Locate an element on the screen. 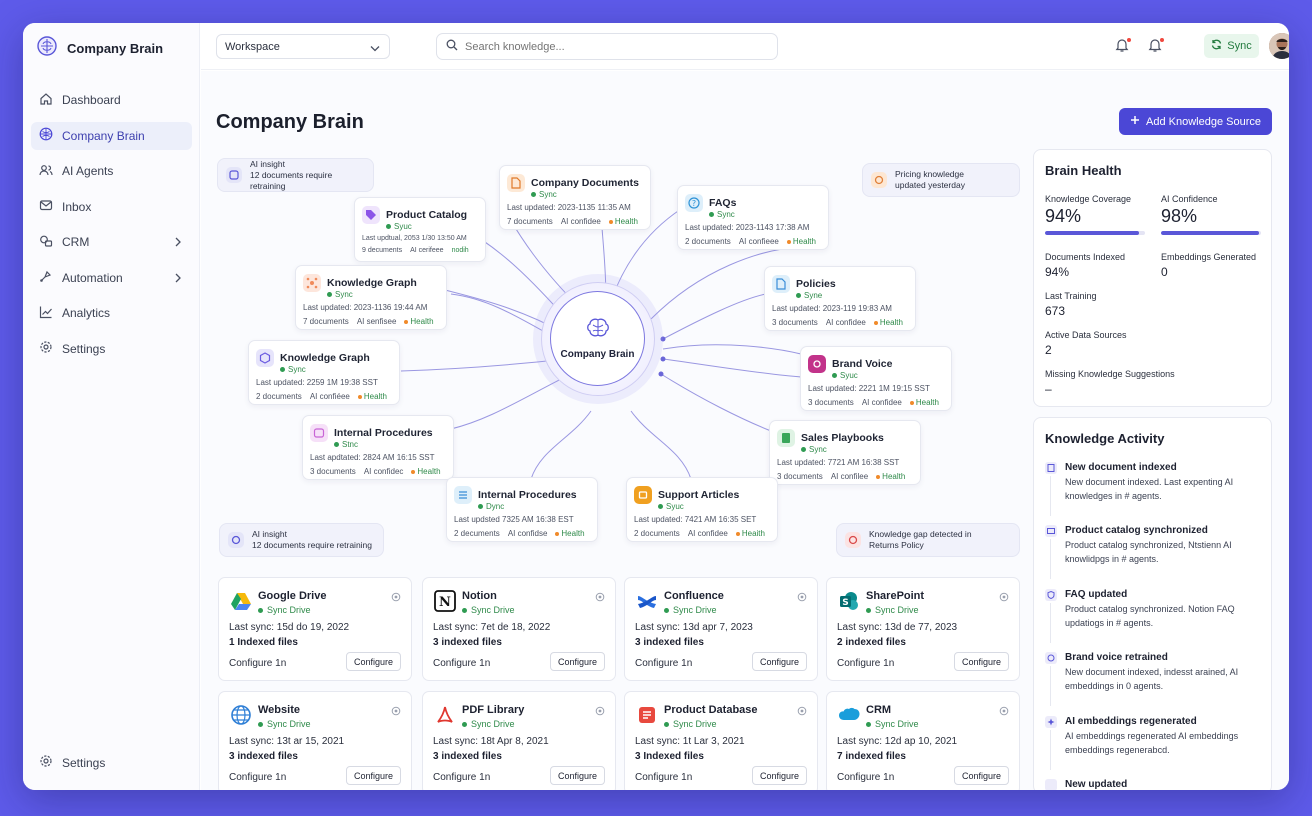 The image size is (1312, 816). node-name: Internal Procedures is located at coordinates (527, 495).